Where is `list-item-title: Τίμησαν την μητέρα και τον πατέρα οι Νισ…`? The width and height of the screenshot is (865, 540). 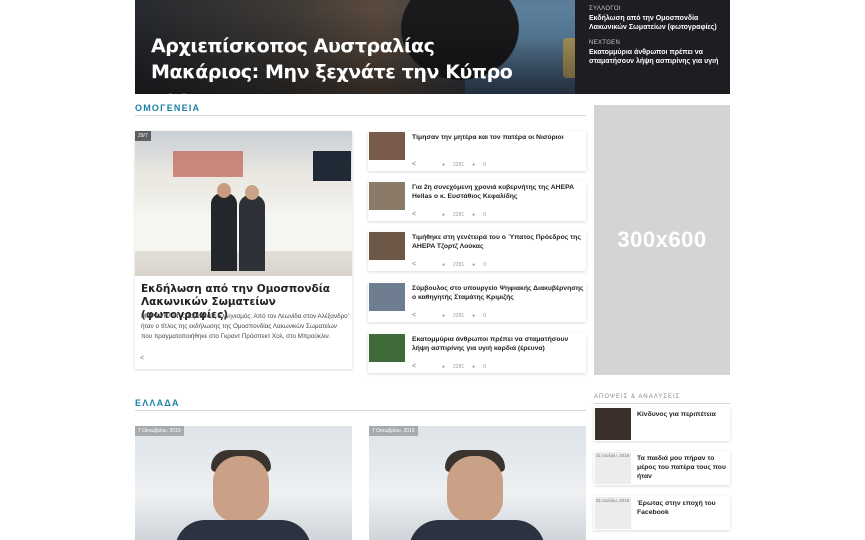 list-item-title: Τίμησαν την μητέρα και τον πατέρα οι Νισ… is located at coordinates (498, 137).